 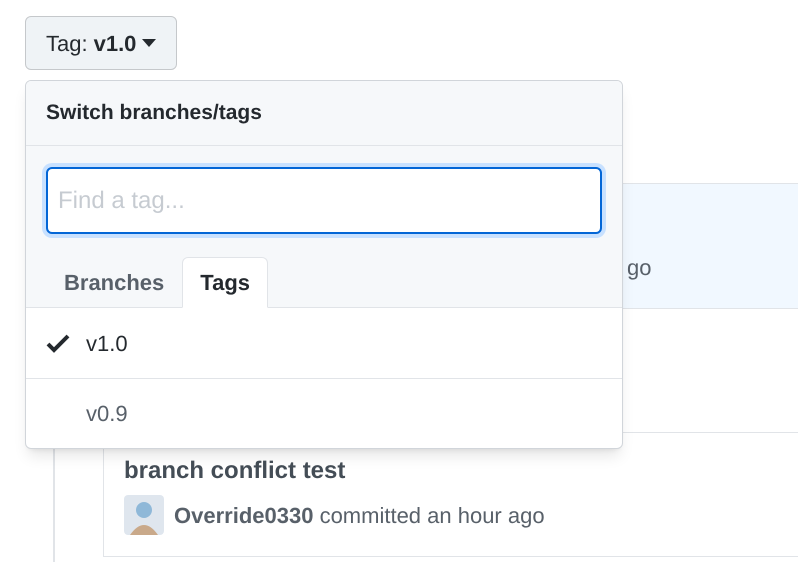 I want to click on tag-dropdown-button: Tag: v1.0, so click(x=101, y=43).